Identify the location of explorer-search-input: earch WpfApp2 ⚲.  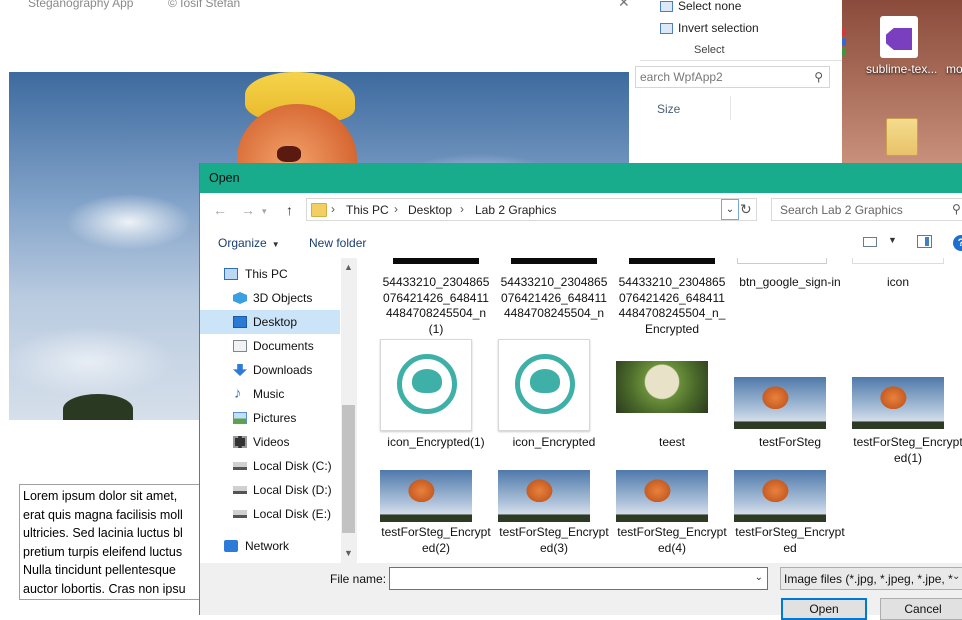
(732, 77).